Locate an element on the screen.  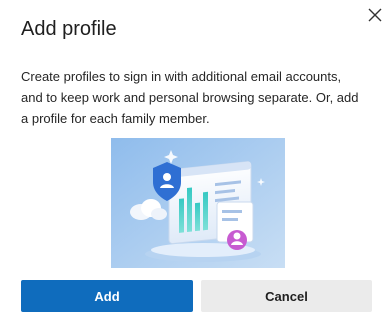
dialog-title: Add profile is located at coordinates (69, 29).